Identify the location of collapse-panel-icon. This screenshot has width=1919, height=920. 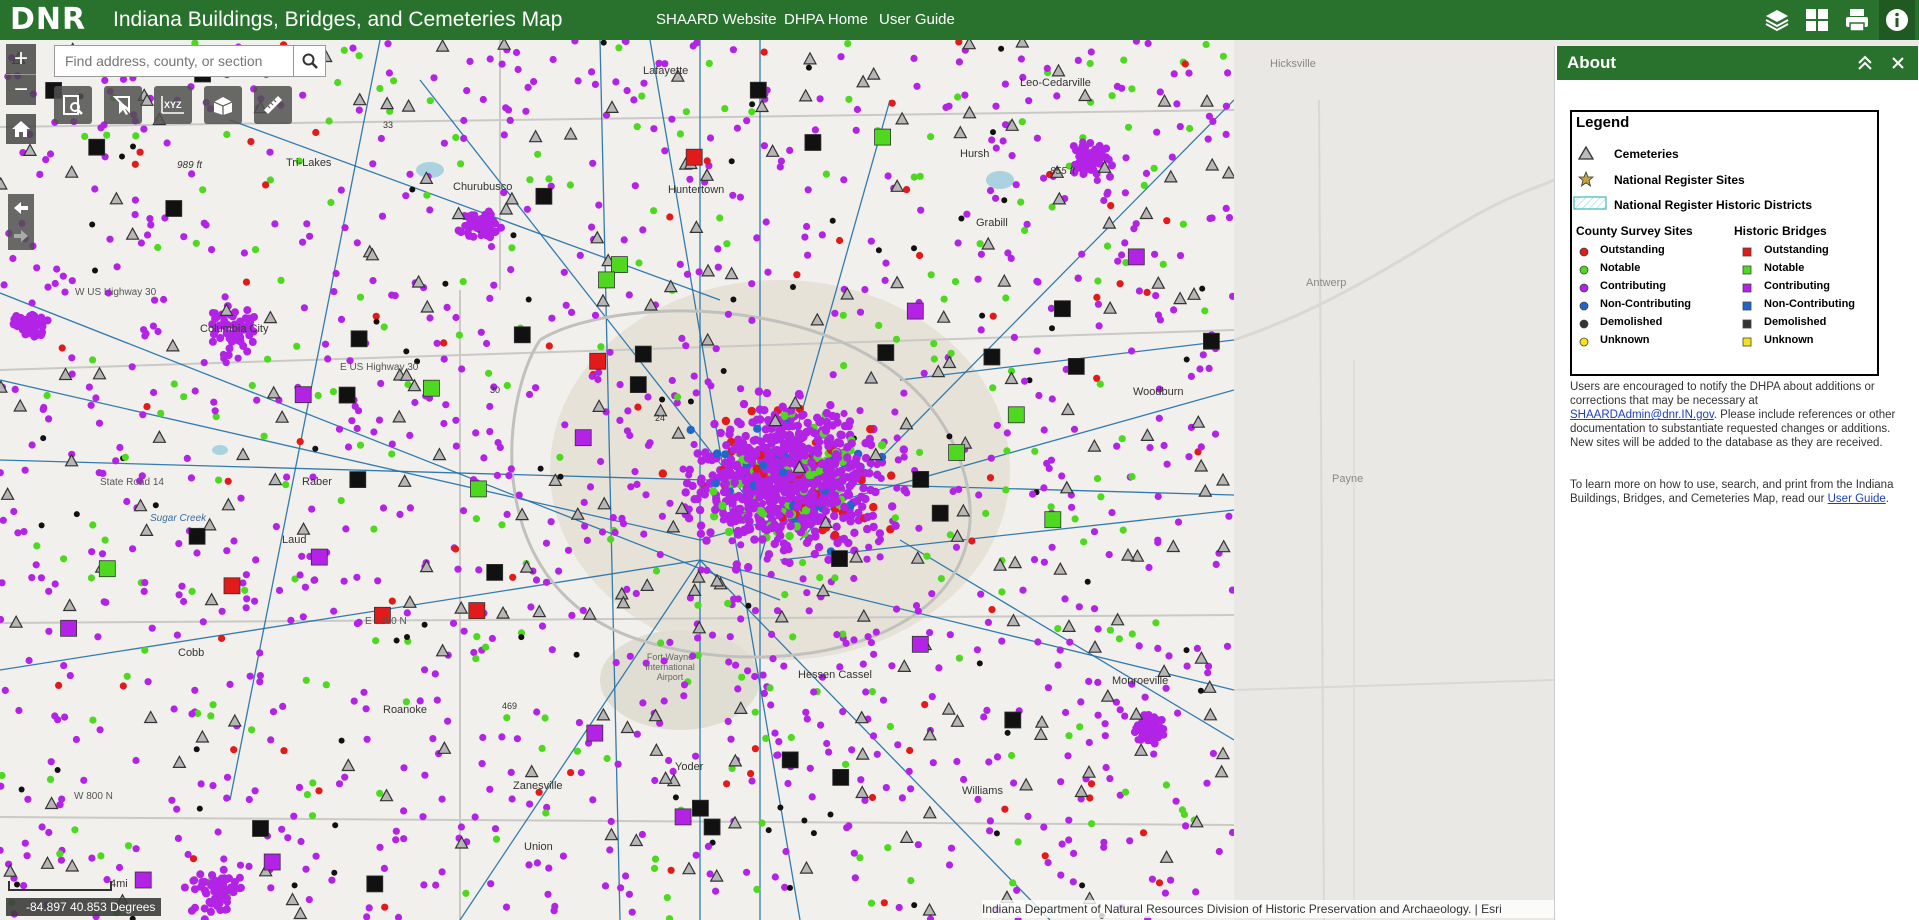
(1865, 65).